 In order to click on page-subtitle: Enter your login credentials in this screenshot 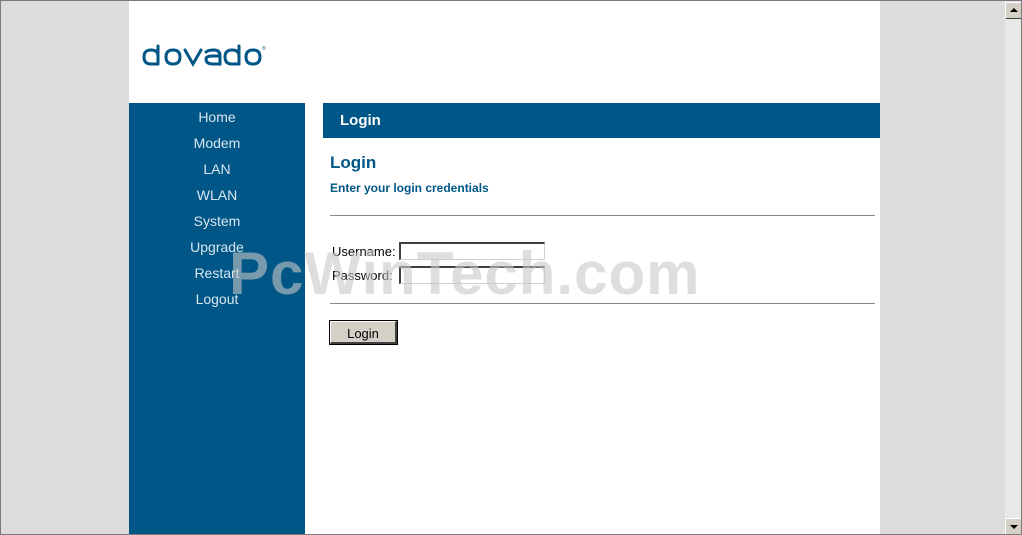, I will do `click(409, 188)`.